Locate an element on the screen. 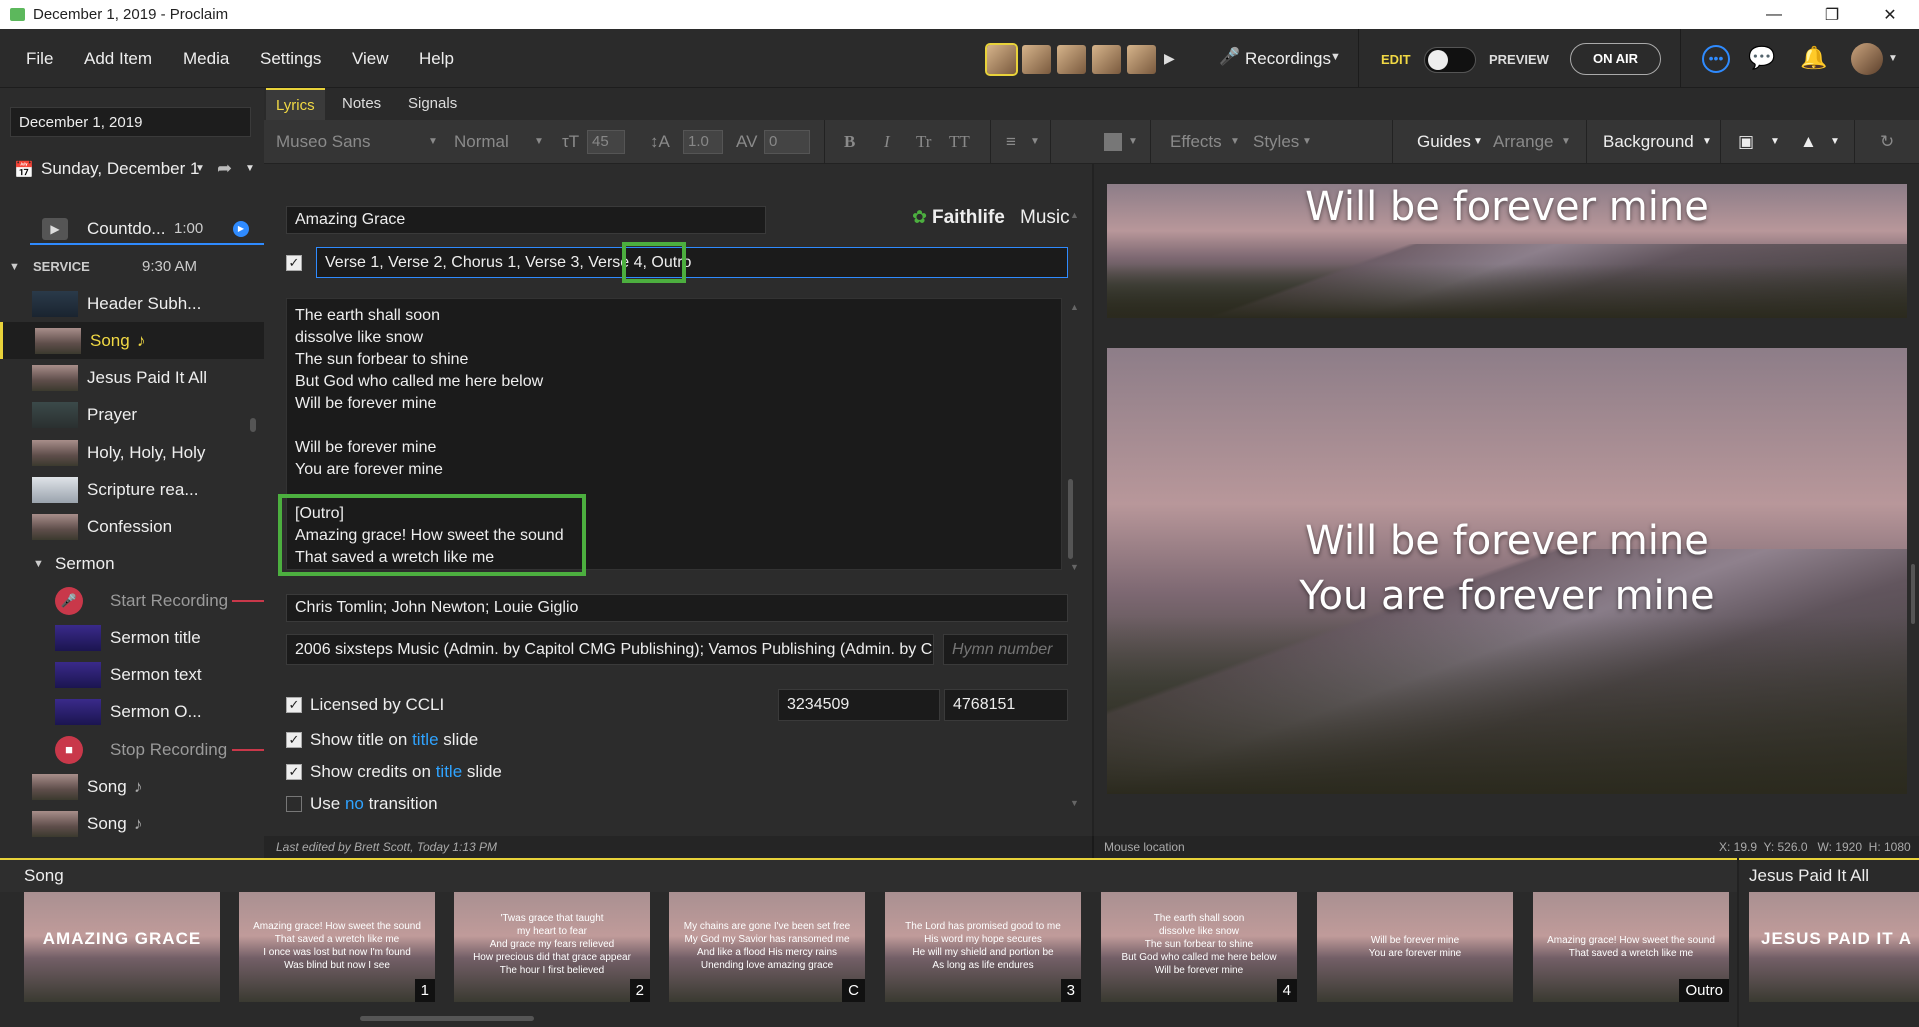 This screenshot has height=1027, width=1919. service-item-holy-holy-holy: Holy, Holy, Holy is located at coordinates (132, 452).